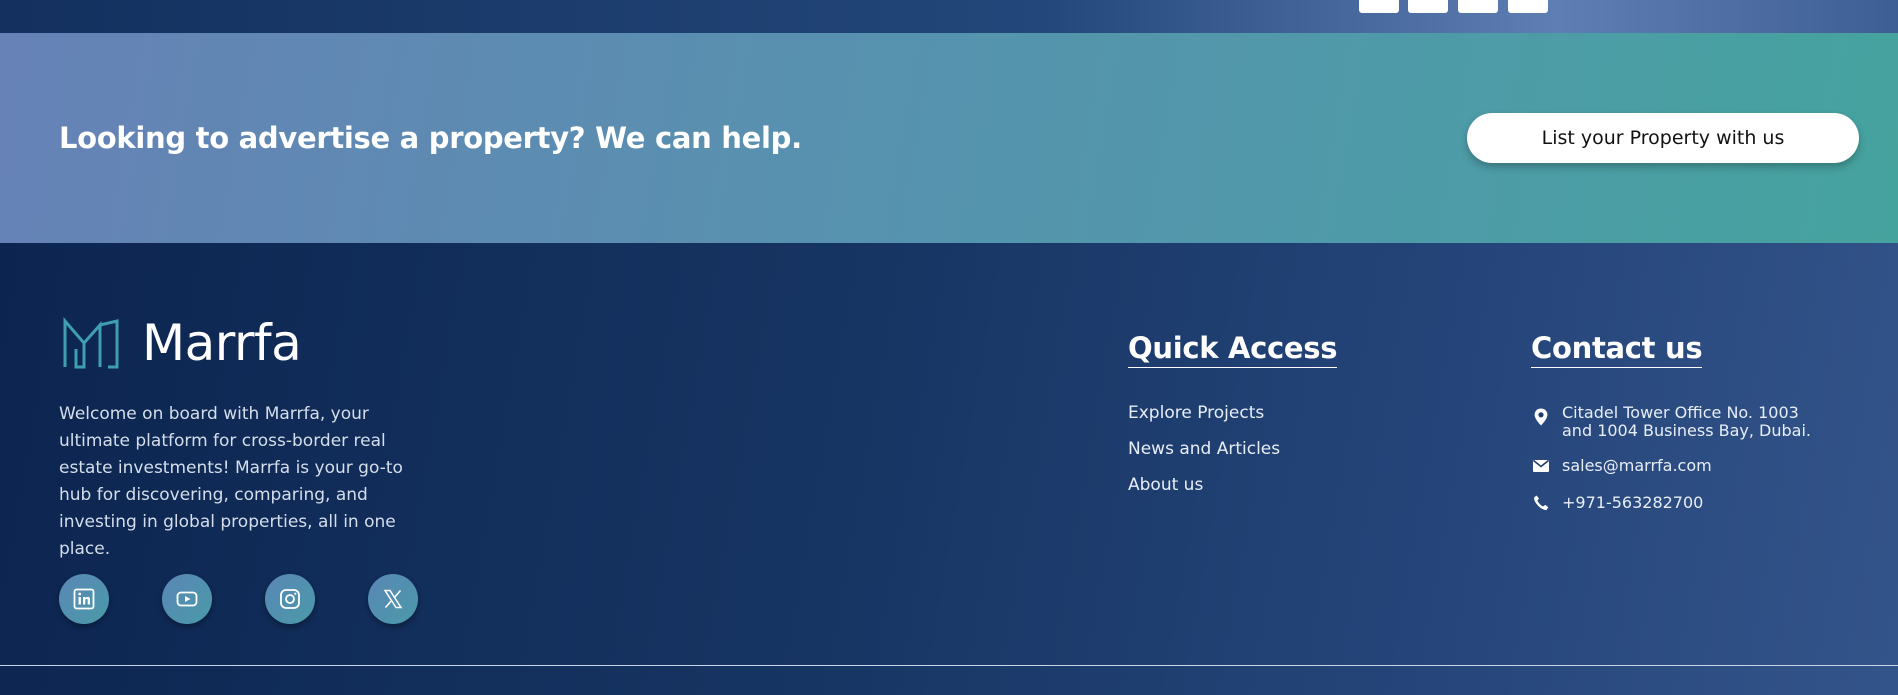 The image size is (1898, 695). I want to click on link-news-articles: News and Articles, so click(1204, 456).